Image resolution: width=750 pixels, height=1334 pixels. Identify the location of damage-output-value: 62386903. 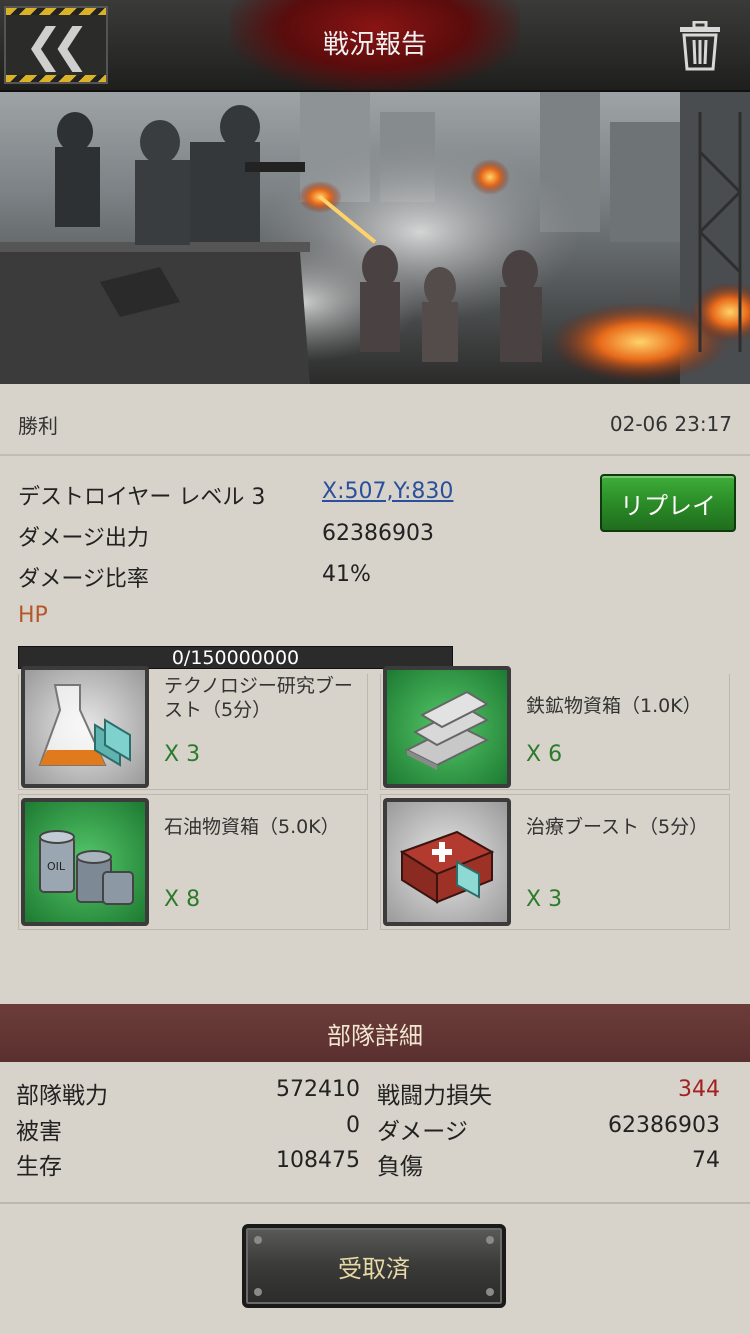
(378, 533).